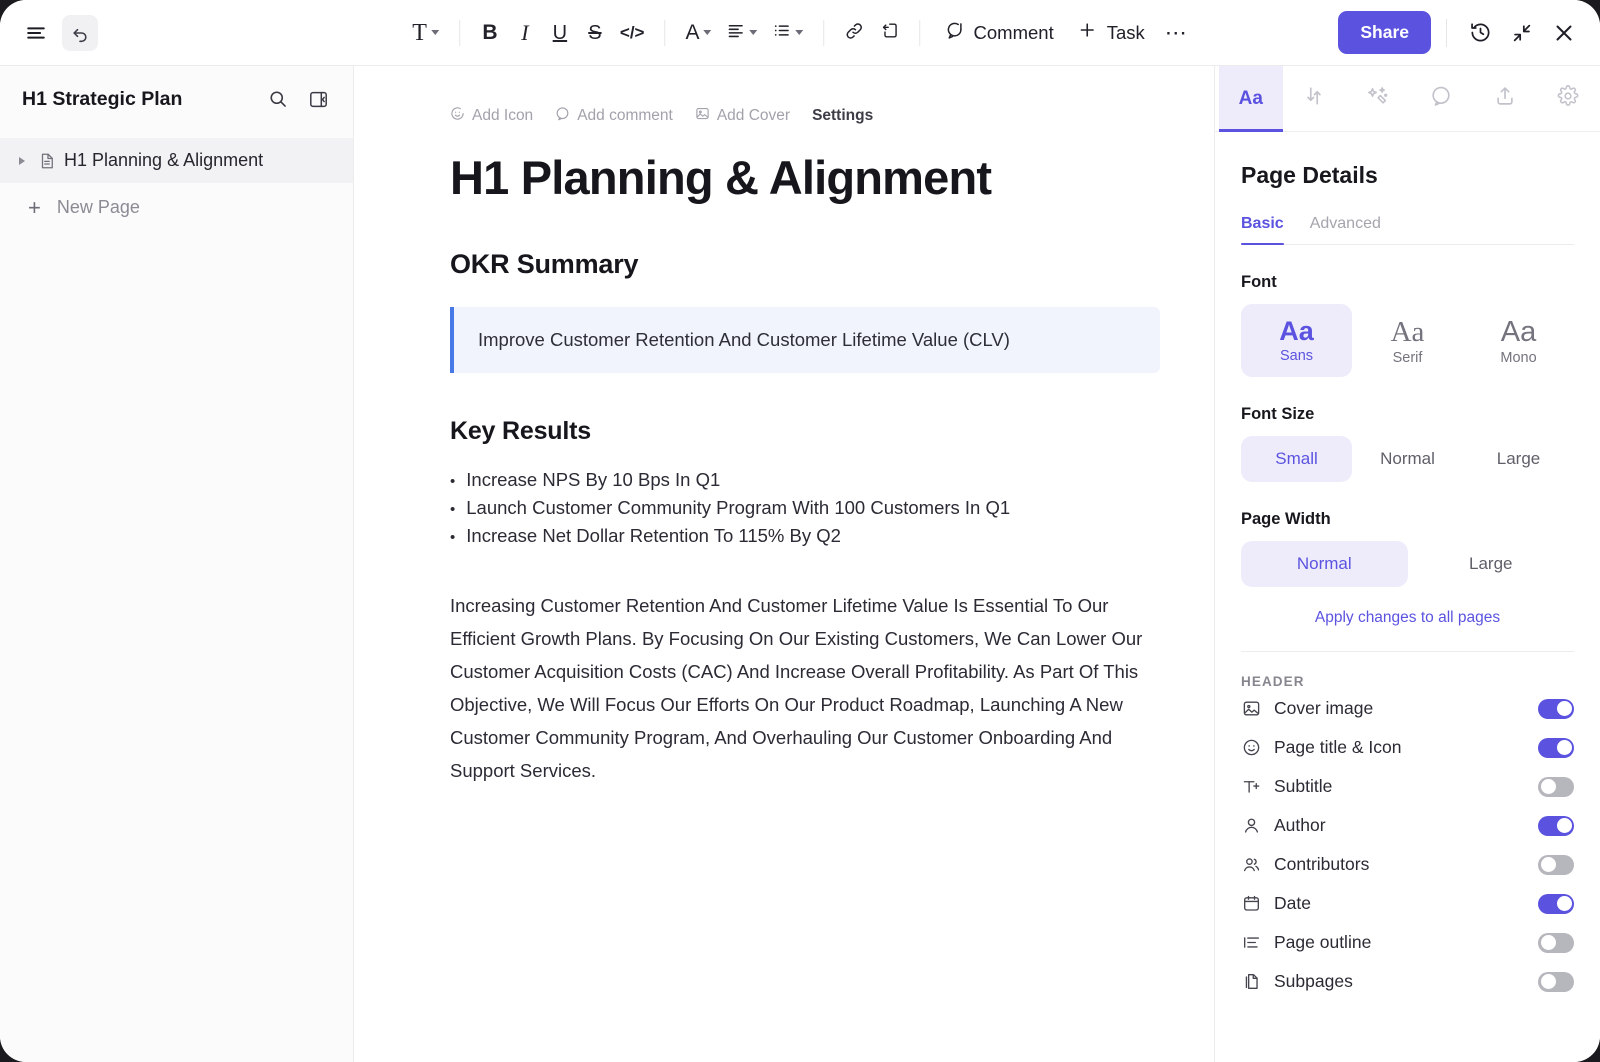  What do you see at coordinates (425, 33) in the screenshot?
I see `text-style-button: T` at bounding box center [425, 33].